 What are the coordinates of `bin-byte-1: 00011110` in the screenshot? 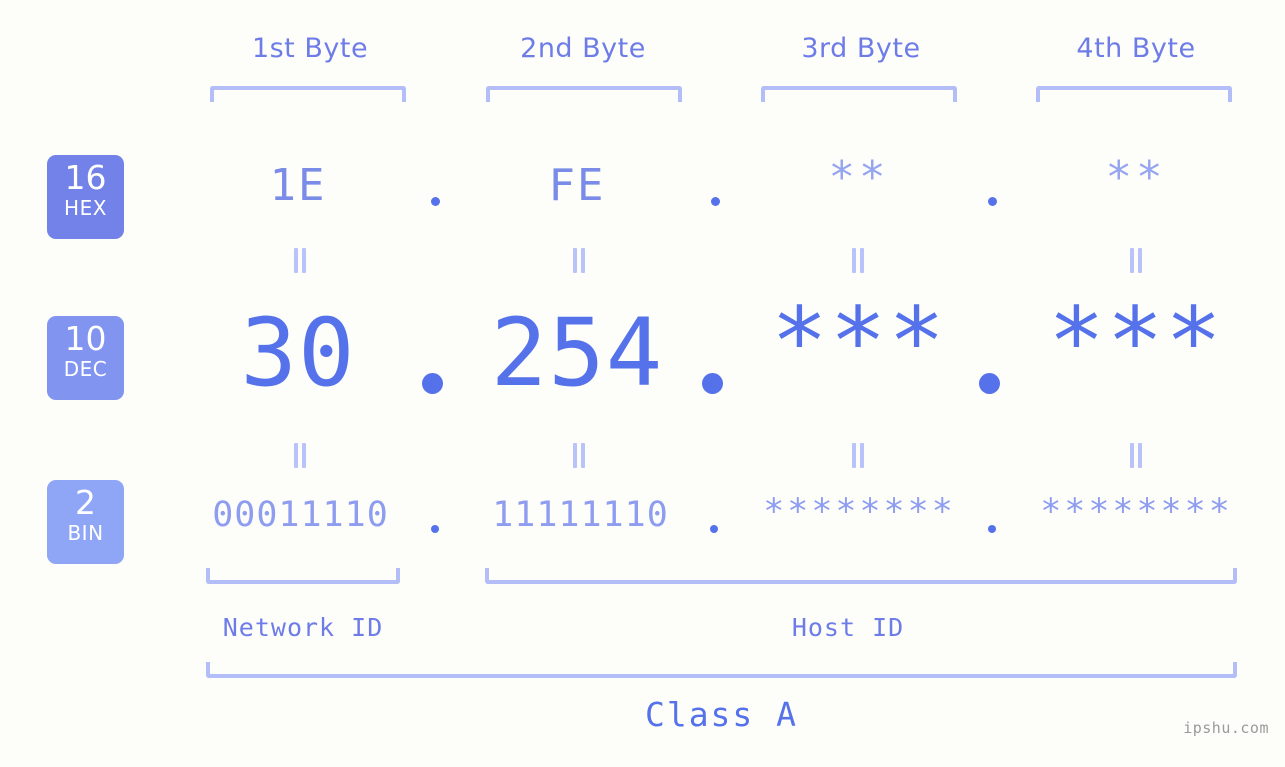 It's located at (300, 515).